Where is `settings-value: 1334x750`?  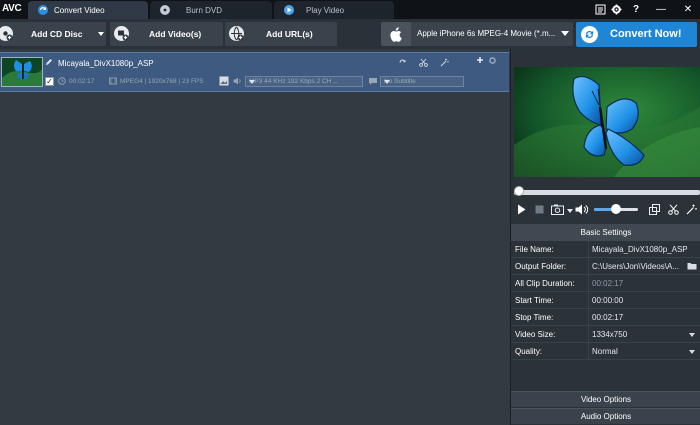 settings-value: 1334x750 is located at coordinates (640, 334).